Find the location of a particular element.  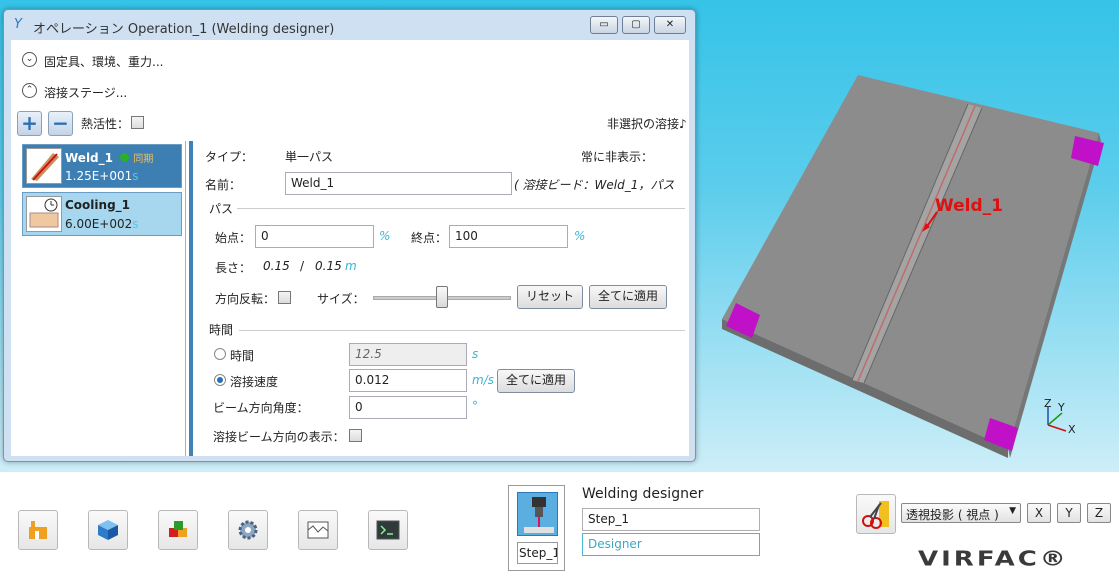

time-section-title: 時間 is located at coordinates (221, 330).